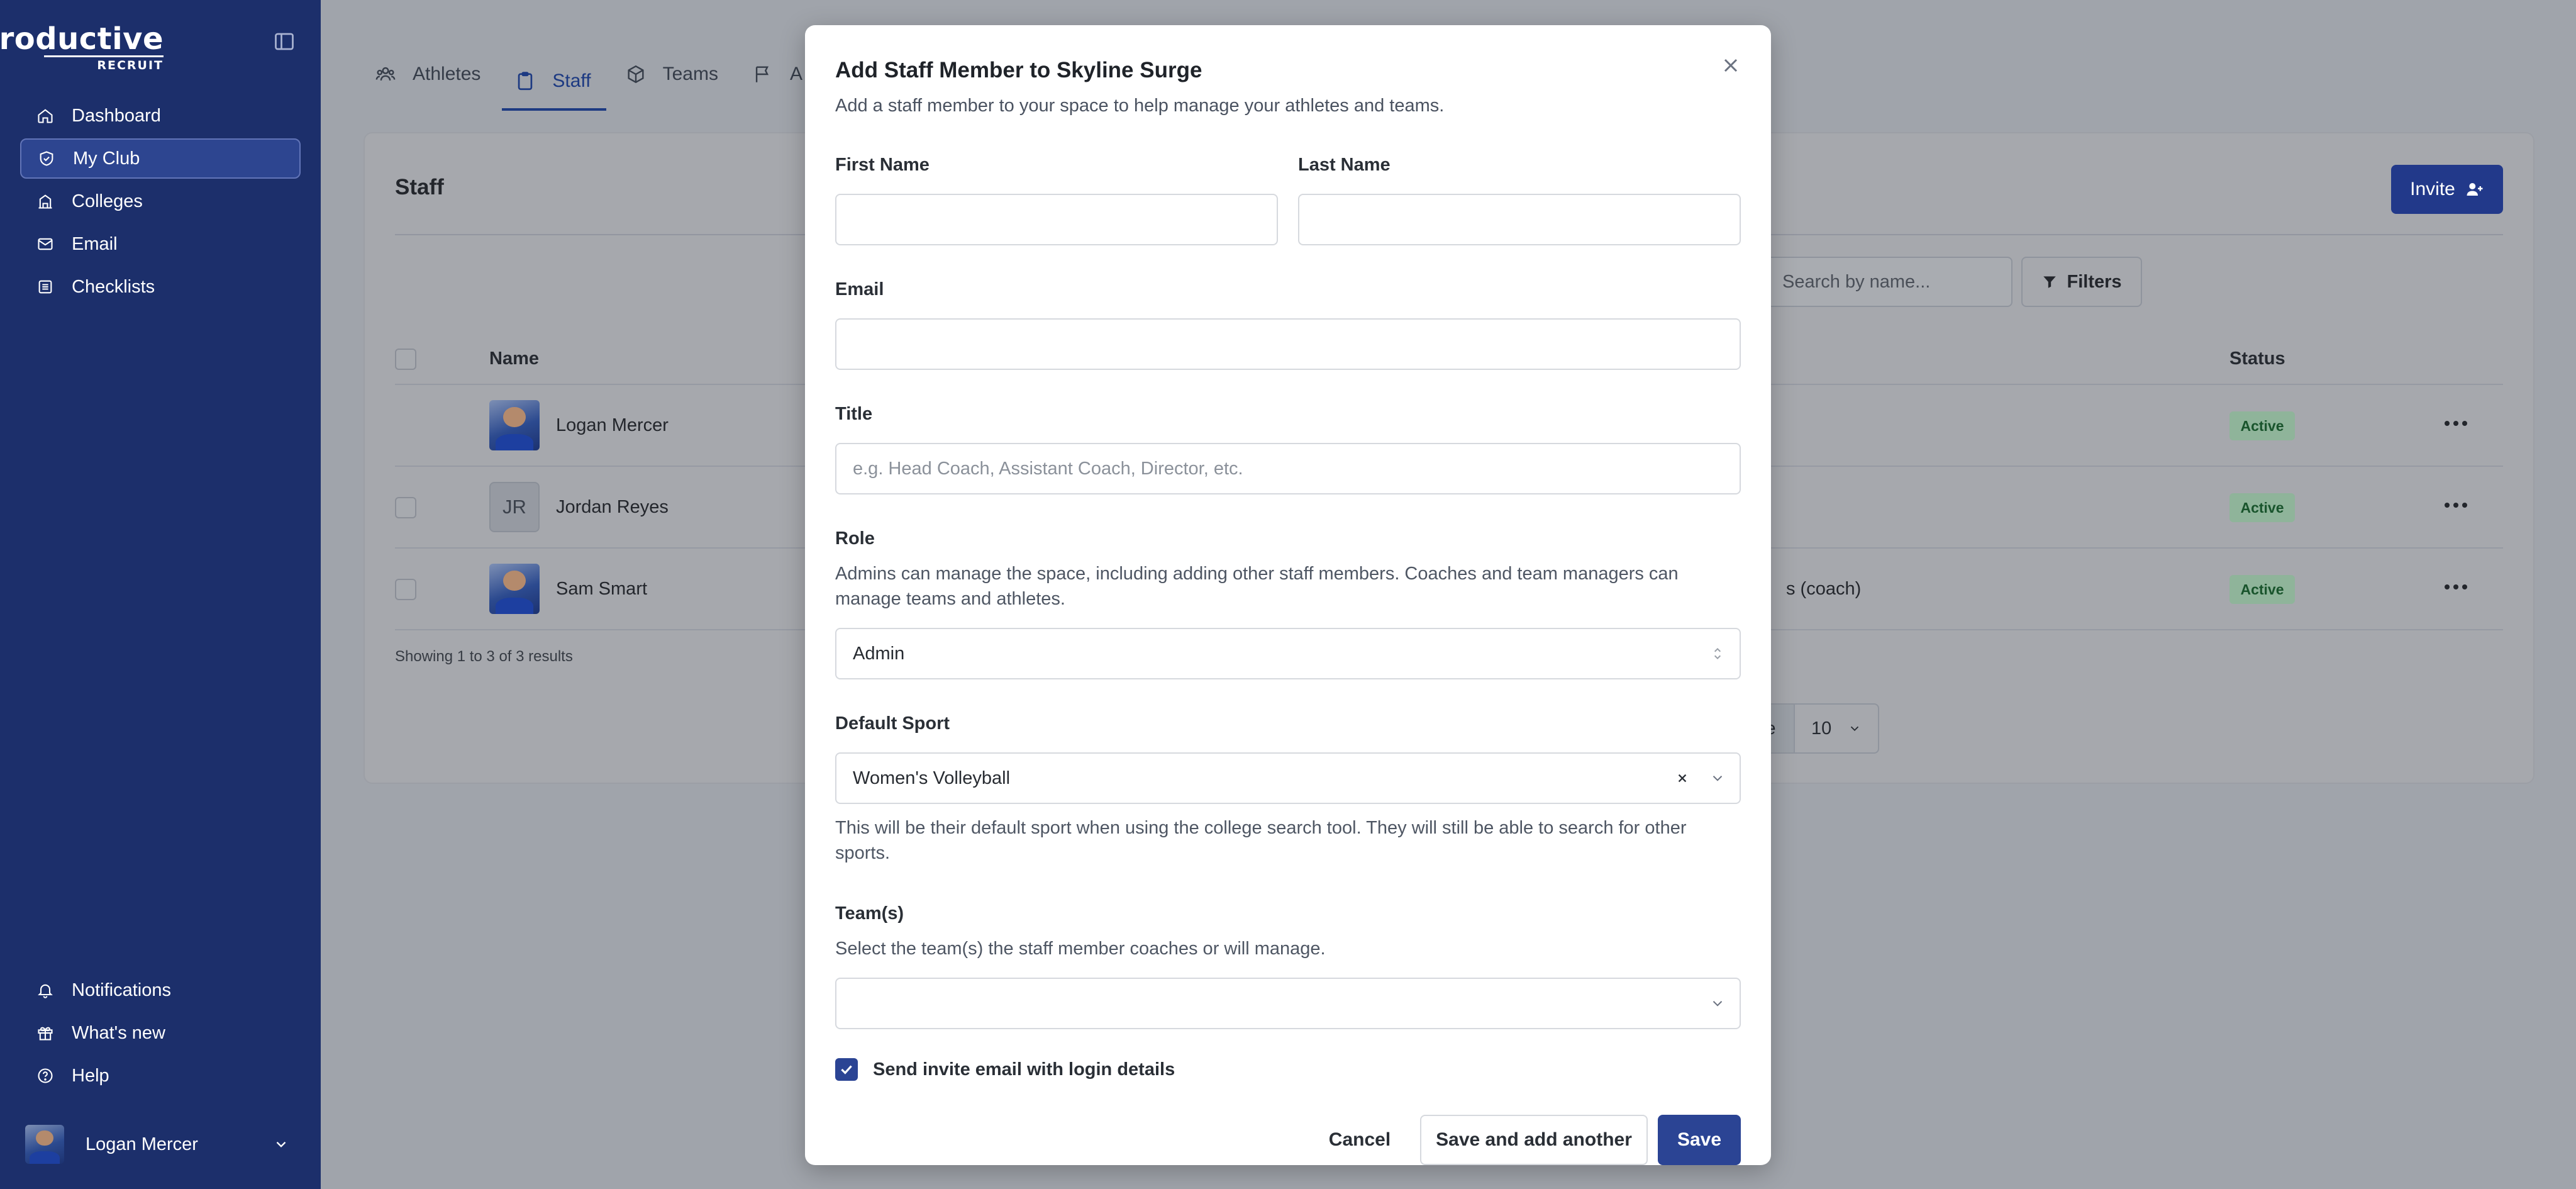 The image size is (2576, 1189). I want to click on first-name-label: First Name, so click(882, 165).